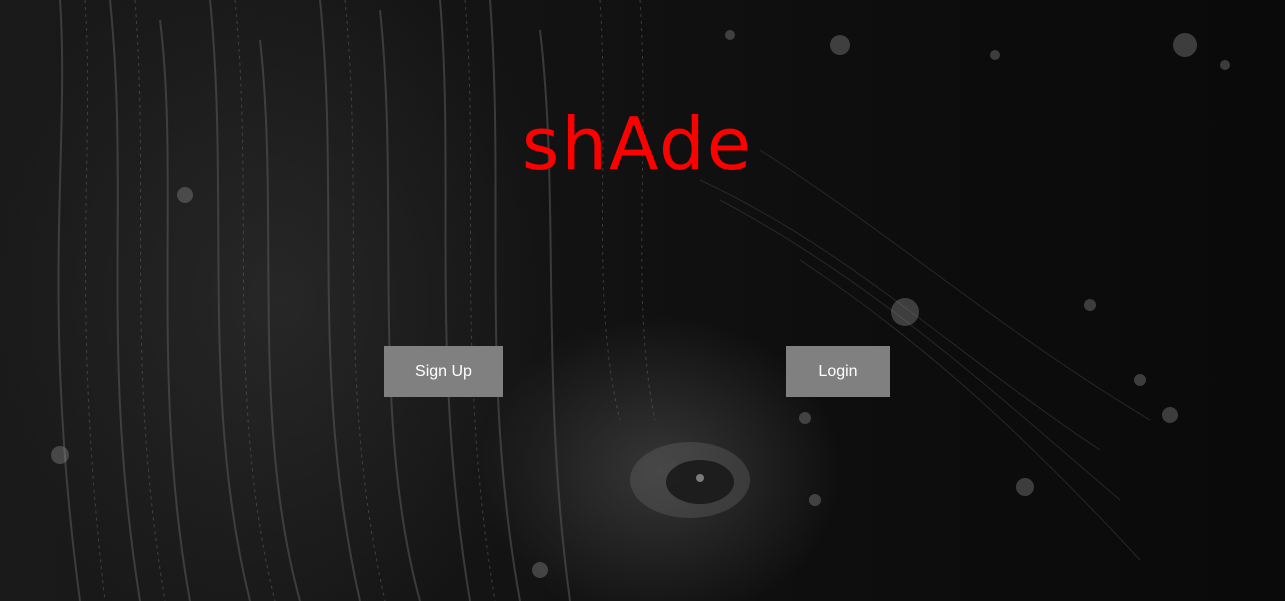 This screenshot has width=1285, height=601. Describe the element at coordinates (443, 371) in the screenshot. I see `sign-up-button: Sign Up` at that location.